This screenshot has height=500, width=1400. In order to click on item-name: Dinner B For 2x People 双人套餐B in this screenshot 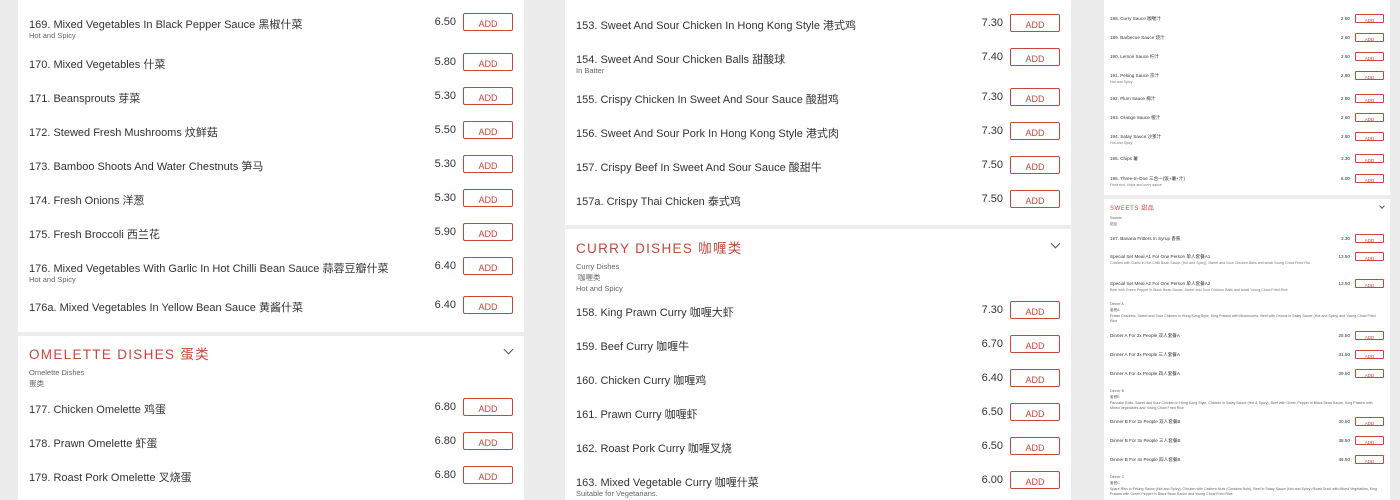, I will do `click(1145, 421)`.